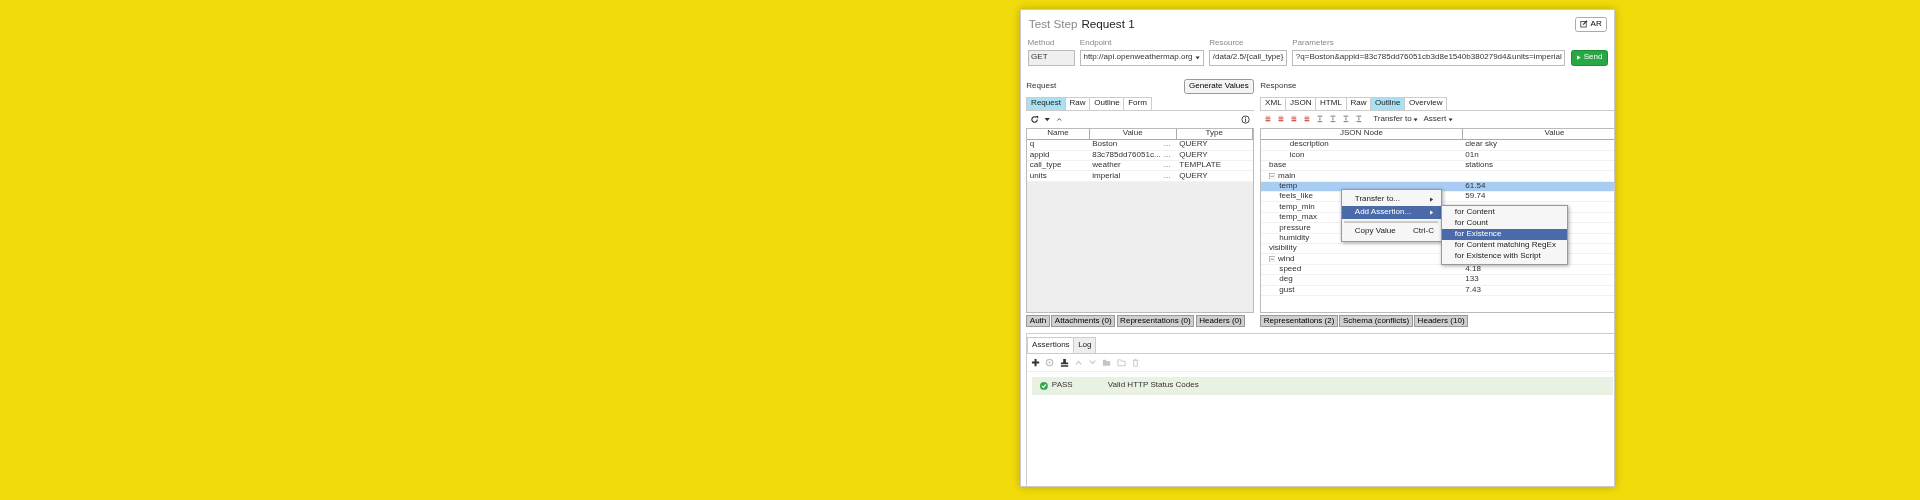 This screenshot has width=1920, height=500. What do you see at coordinates (1108, 24) in the screenshot?
I see `window-title: Request 1` at bounding box center [1108, 24].